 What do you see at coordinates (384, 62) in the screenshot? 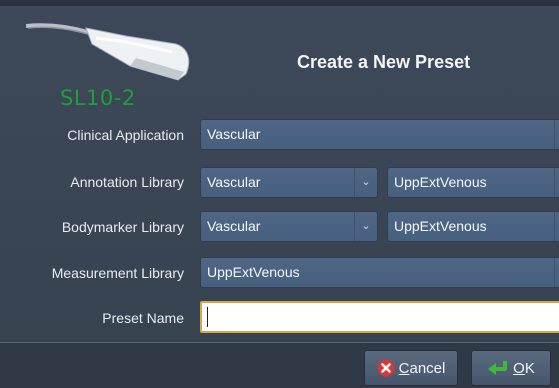
I see `dialog-title: Create a New Preset` at bounding box center [384, 62].